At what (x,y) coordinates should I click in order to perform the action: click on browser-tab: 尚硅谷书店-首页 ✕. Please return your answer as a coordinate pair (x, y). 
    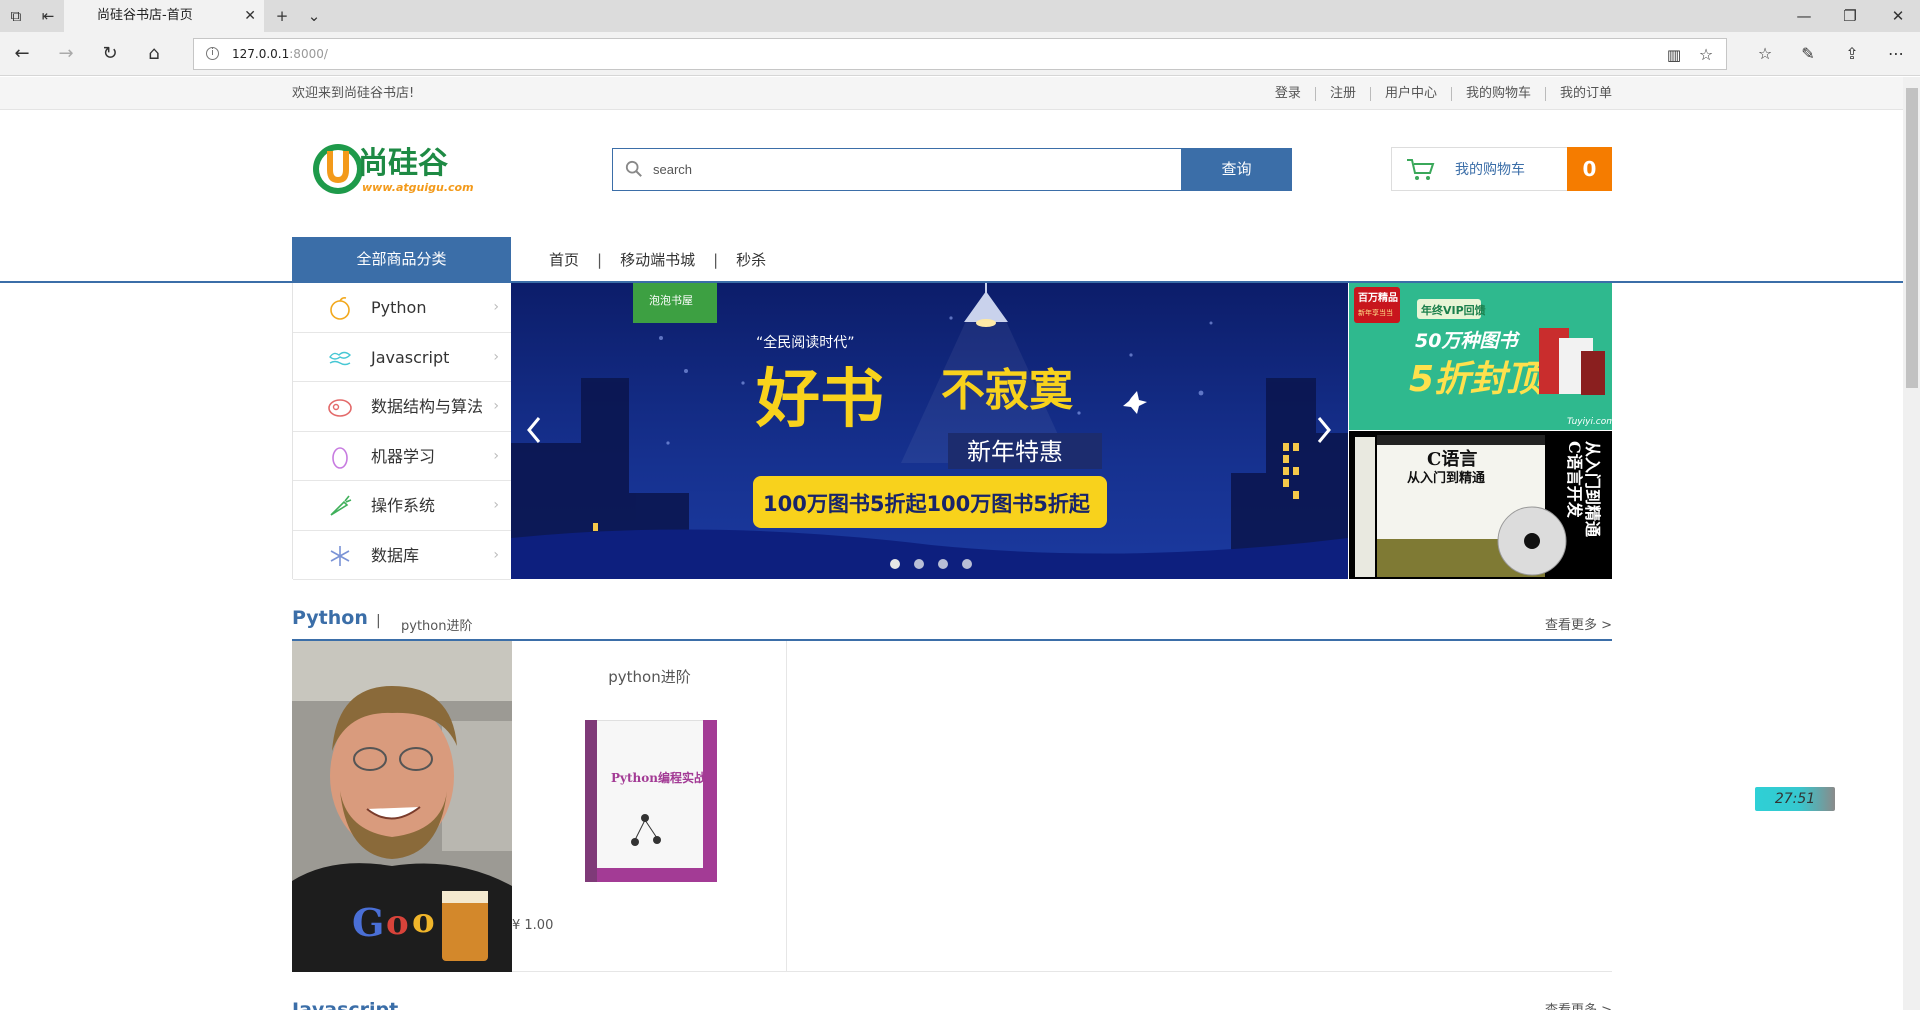
    Looking at the image, I should click on (164, 16).